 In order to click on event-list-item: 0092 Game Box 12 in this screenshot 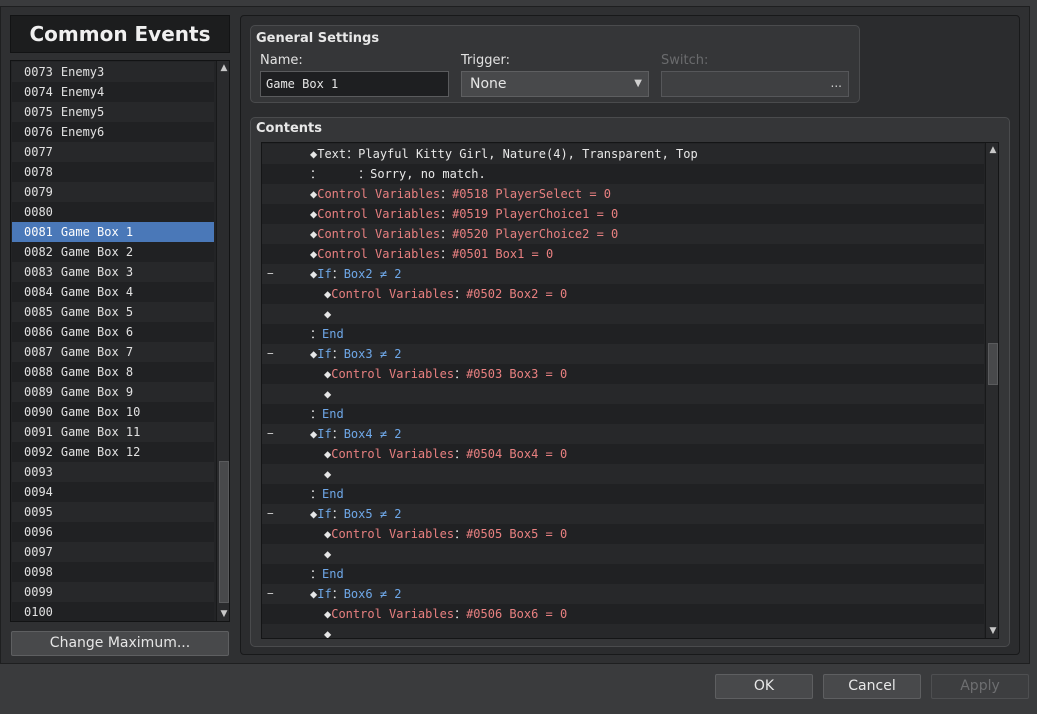, I will do `click(113, 452)`.